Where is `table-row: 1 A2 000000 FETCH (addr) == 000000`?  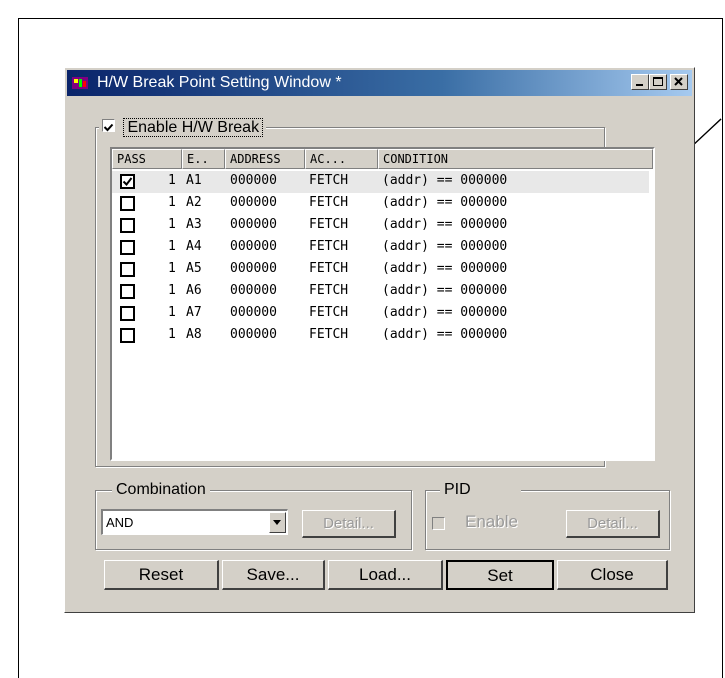
table-row: 1 A2 000000 FETCH (addr) == 000000 is located at coordinates (380, 204).